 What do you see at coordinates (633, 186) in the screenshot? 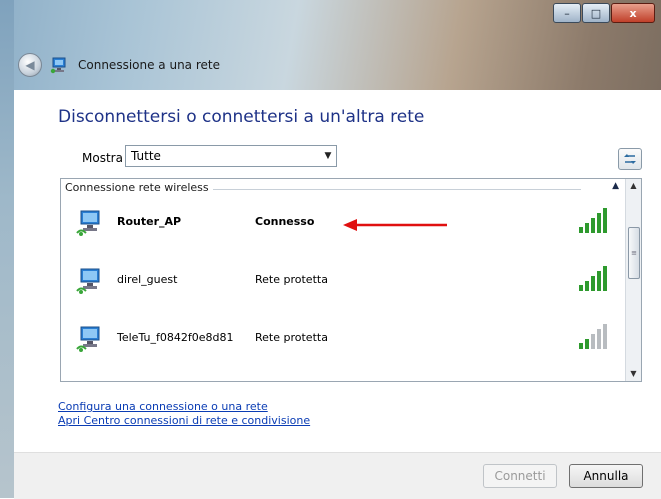
I see `scroll-up-icon: ▲` at bounding box center [633, 186].